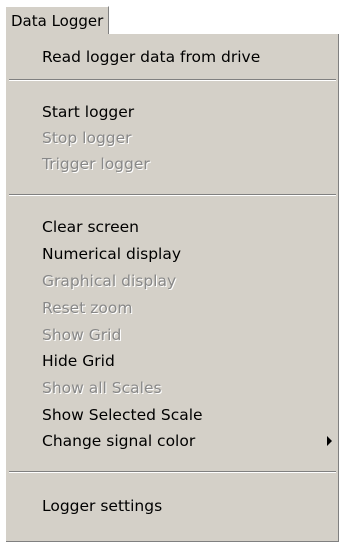 The image size is (339, 542). I want to click on menu-item-show-grid: Show Grid, so click(82, 335).